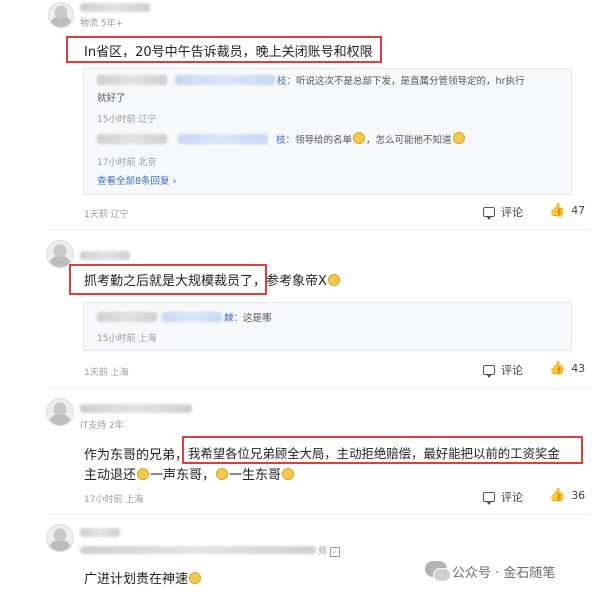 This screenshot has width=600, height=594. What do you see at coordinates (136, 180) in the screenshot?
I see `view-all-replies-link: 查看全部8条回复 ›` at bounding box center [136, 180].